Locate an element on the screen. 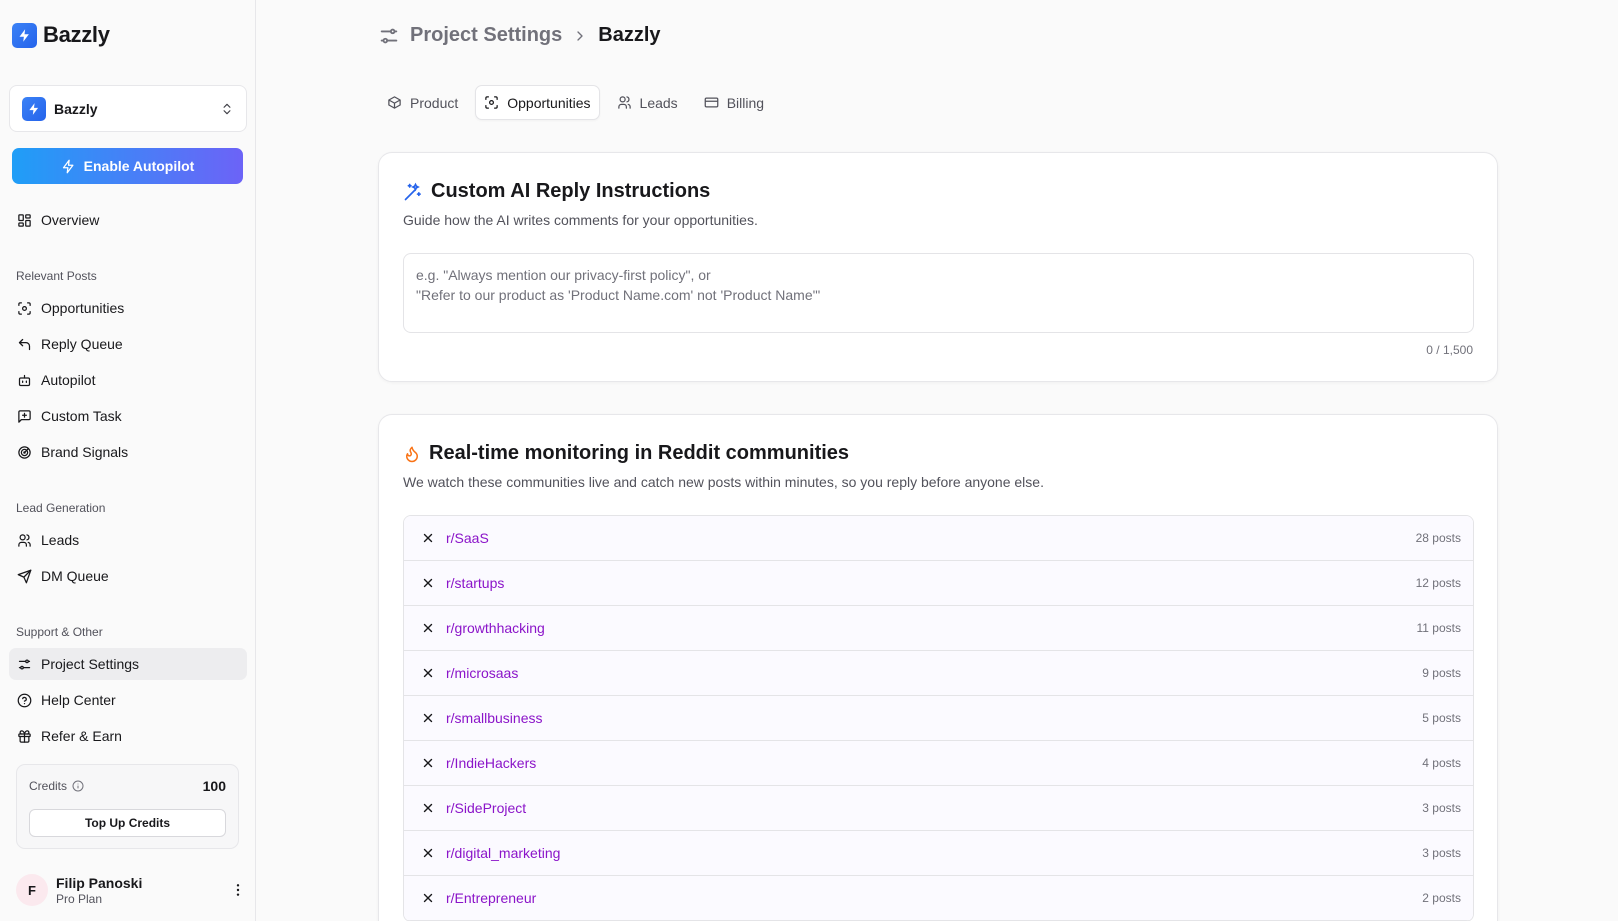 This screenshot has width=1618, height=921. reply-instructions-input is located at coordinates (938, 293).